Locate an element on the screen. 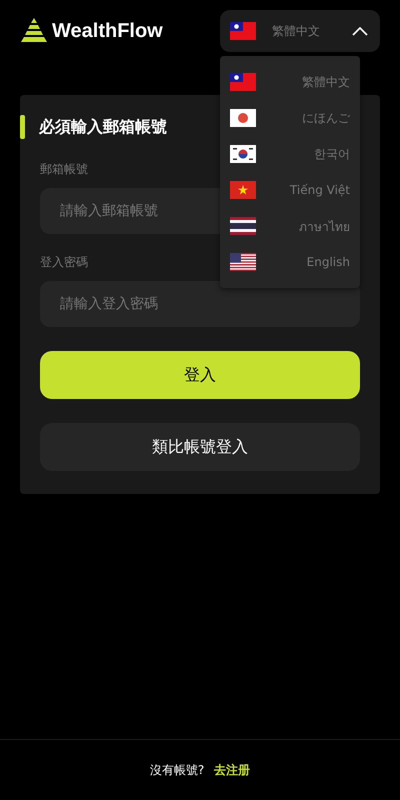 The width and height of the screenshot is (400, 800). language-switcher: 繁體中文 is located at coordinates (300, 31).